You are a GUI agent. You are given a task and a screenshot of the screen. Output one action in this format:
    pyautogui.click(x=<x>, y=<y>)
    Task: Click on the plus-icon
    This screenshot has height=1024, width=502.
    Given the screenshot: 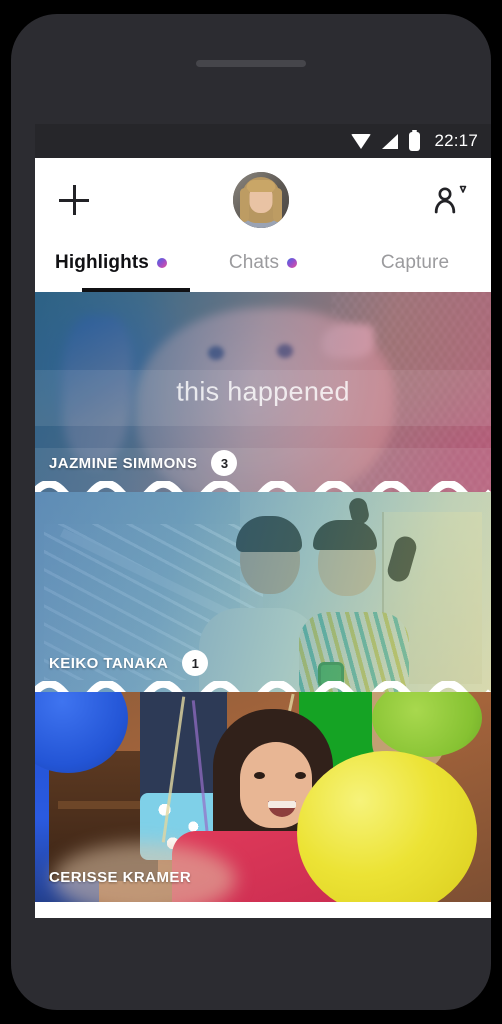 What is the action you would take?
    pyautogui.click(x=74, y=200)
    